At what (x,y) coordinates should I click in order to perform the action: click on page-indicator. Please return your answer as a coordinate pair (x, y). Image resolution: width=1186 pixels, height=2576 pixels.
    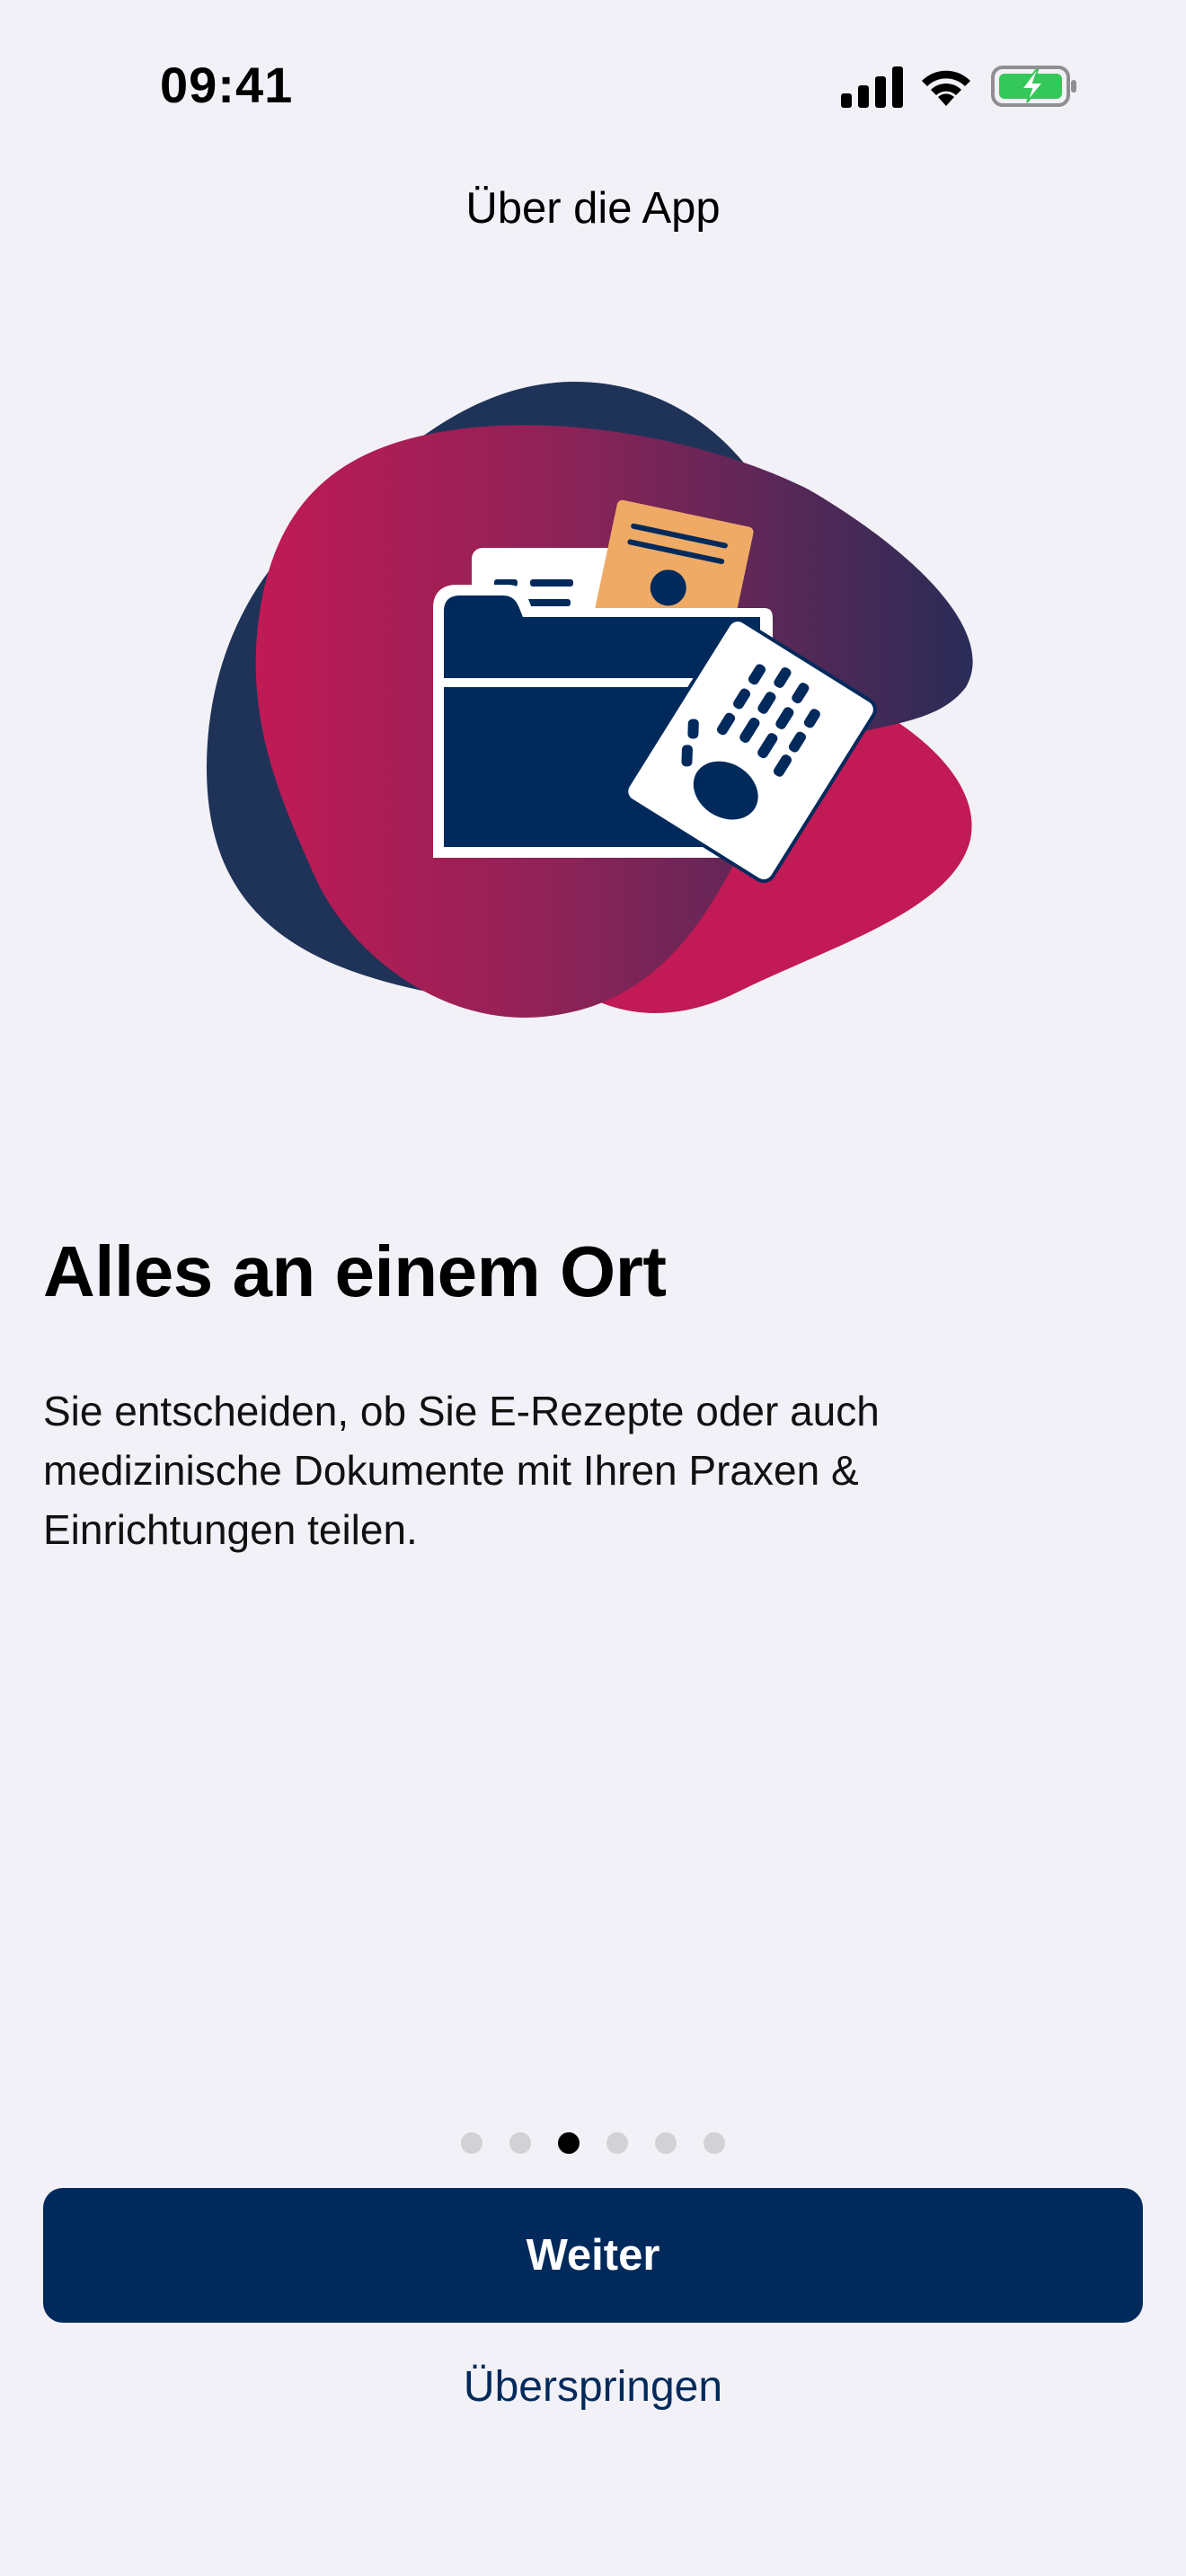
    Looking at the image, I should click on (593, 2143).